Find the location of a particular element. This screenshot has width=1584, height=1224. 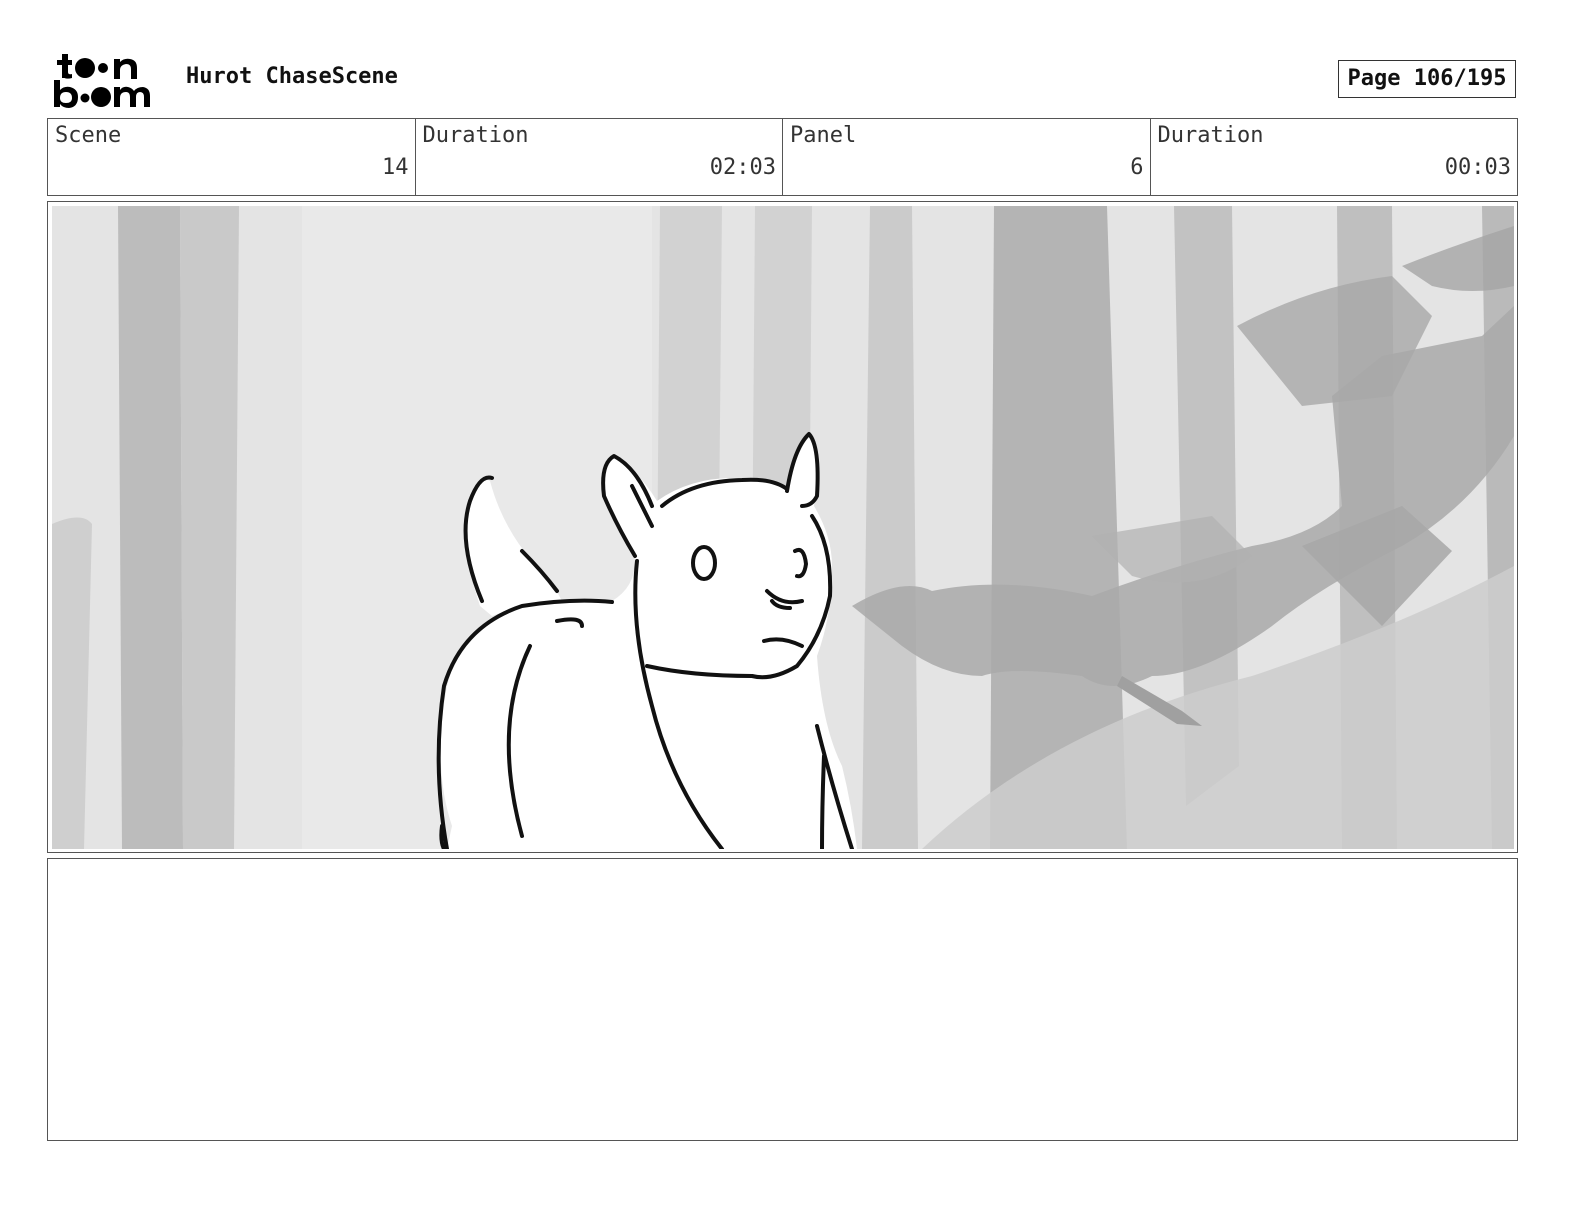

scene-label: Scene is located at coordinates (88, 135).